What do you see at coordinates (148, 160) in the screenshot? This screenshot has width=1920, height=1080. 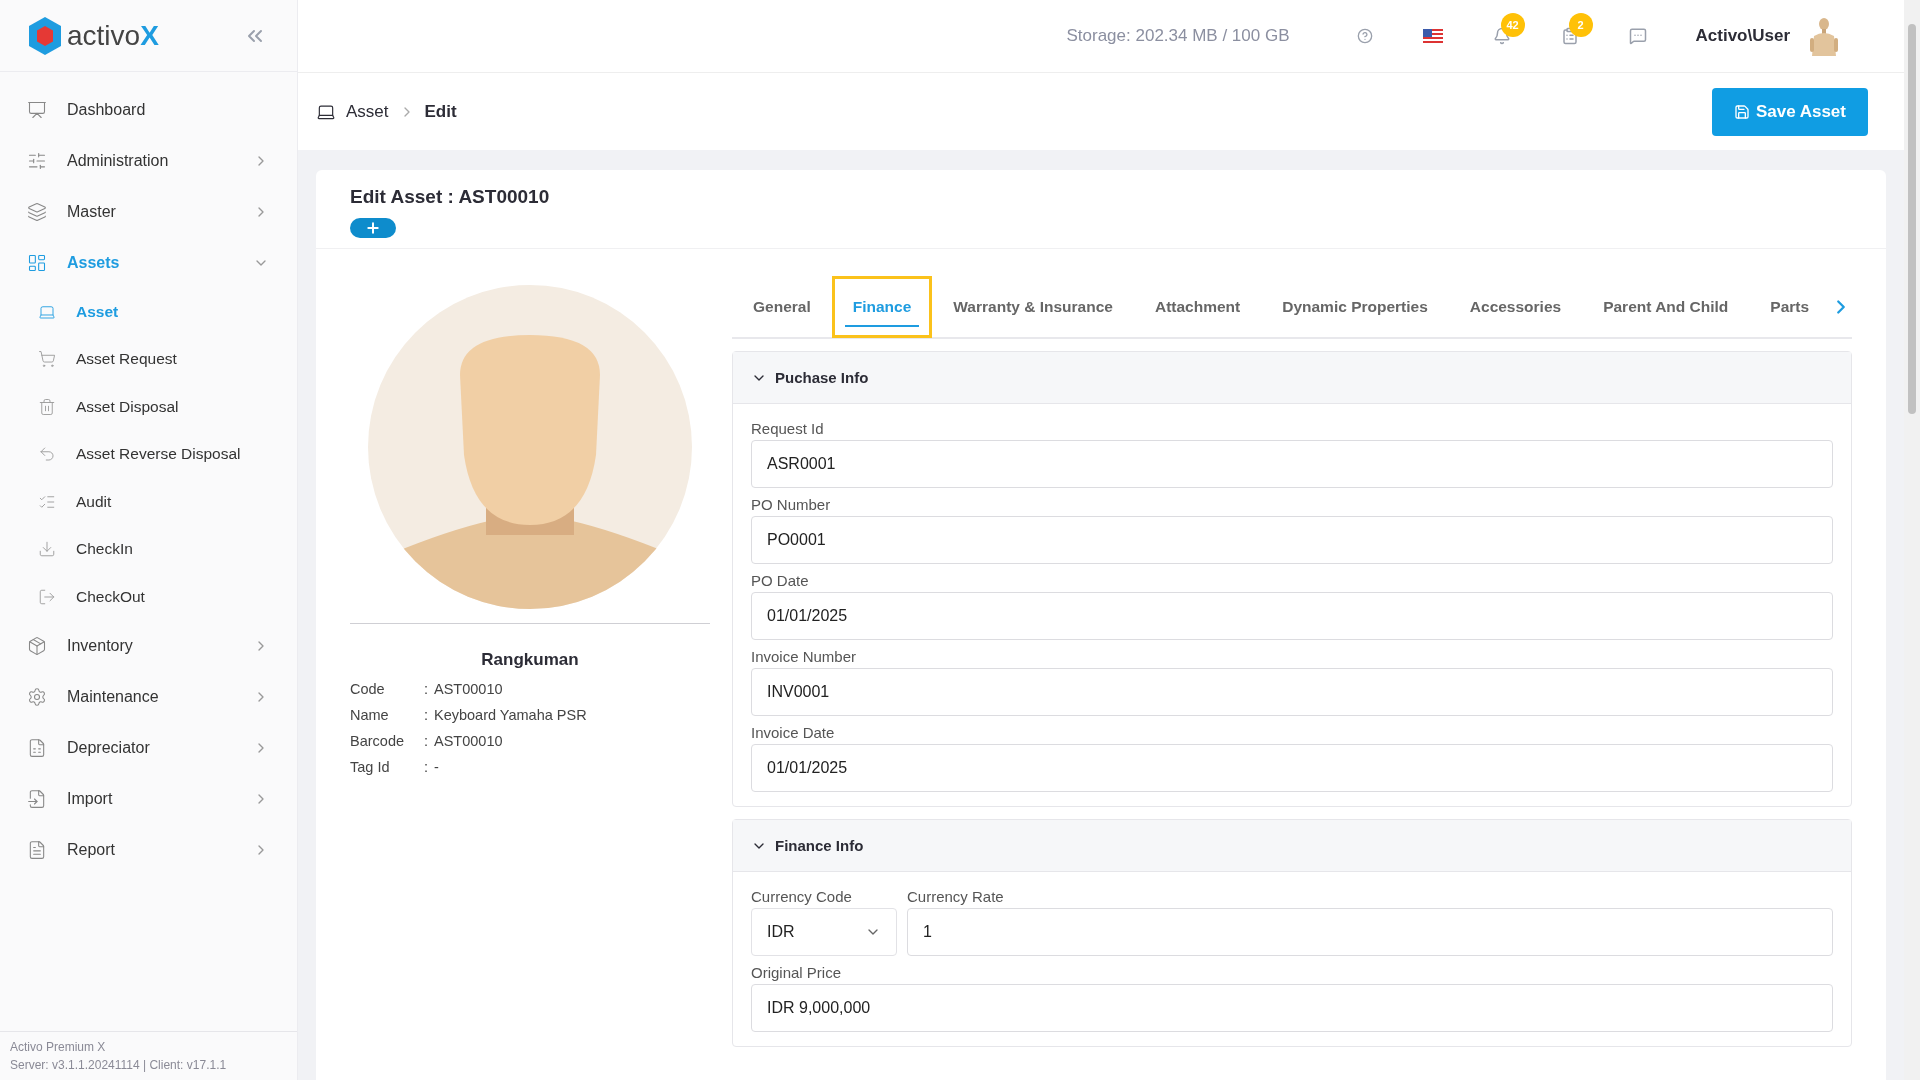 I see `sidebar-item: Administration` at bounding box center [148, 160].